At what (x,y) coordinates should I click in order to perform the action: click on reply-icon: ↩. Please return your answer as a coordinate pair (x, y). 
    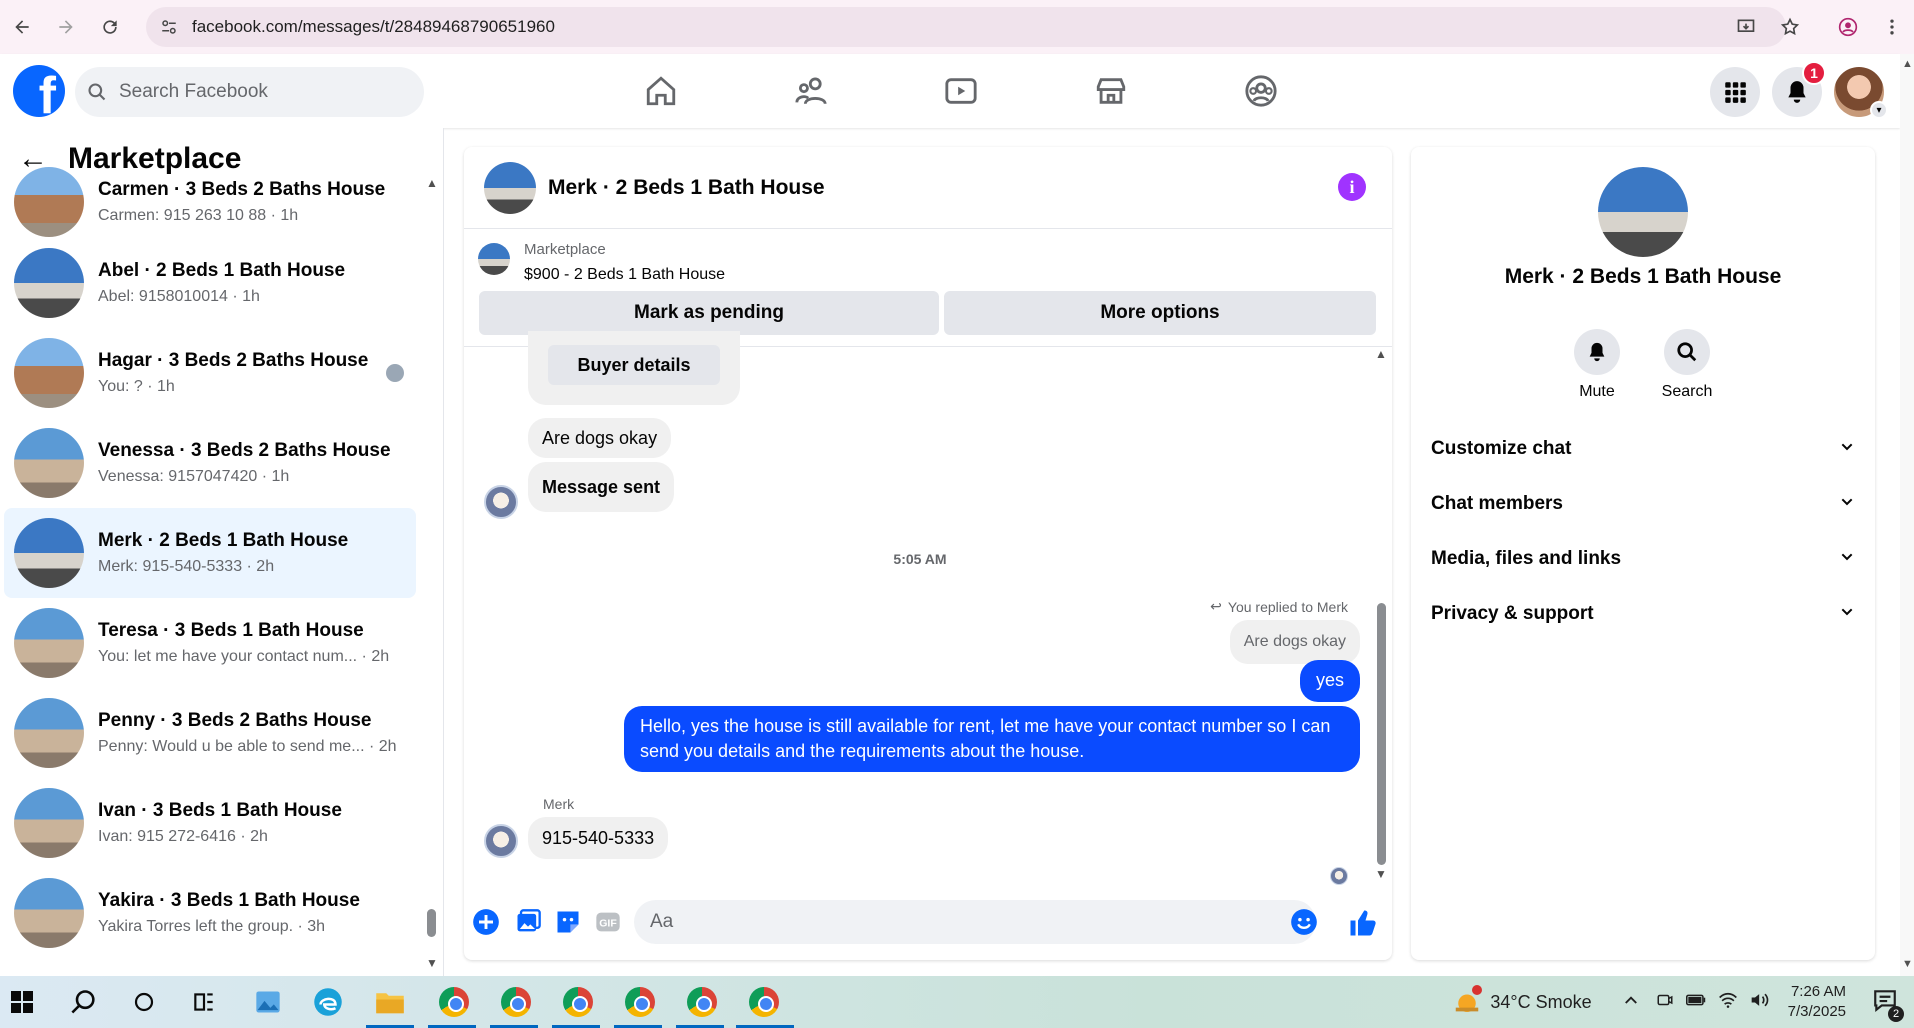
    Looking at the image, I should click on (1216, 606).